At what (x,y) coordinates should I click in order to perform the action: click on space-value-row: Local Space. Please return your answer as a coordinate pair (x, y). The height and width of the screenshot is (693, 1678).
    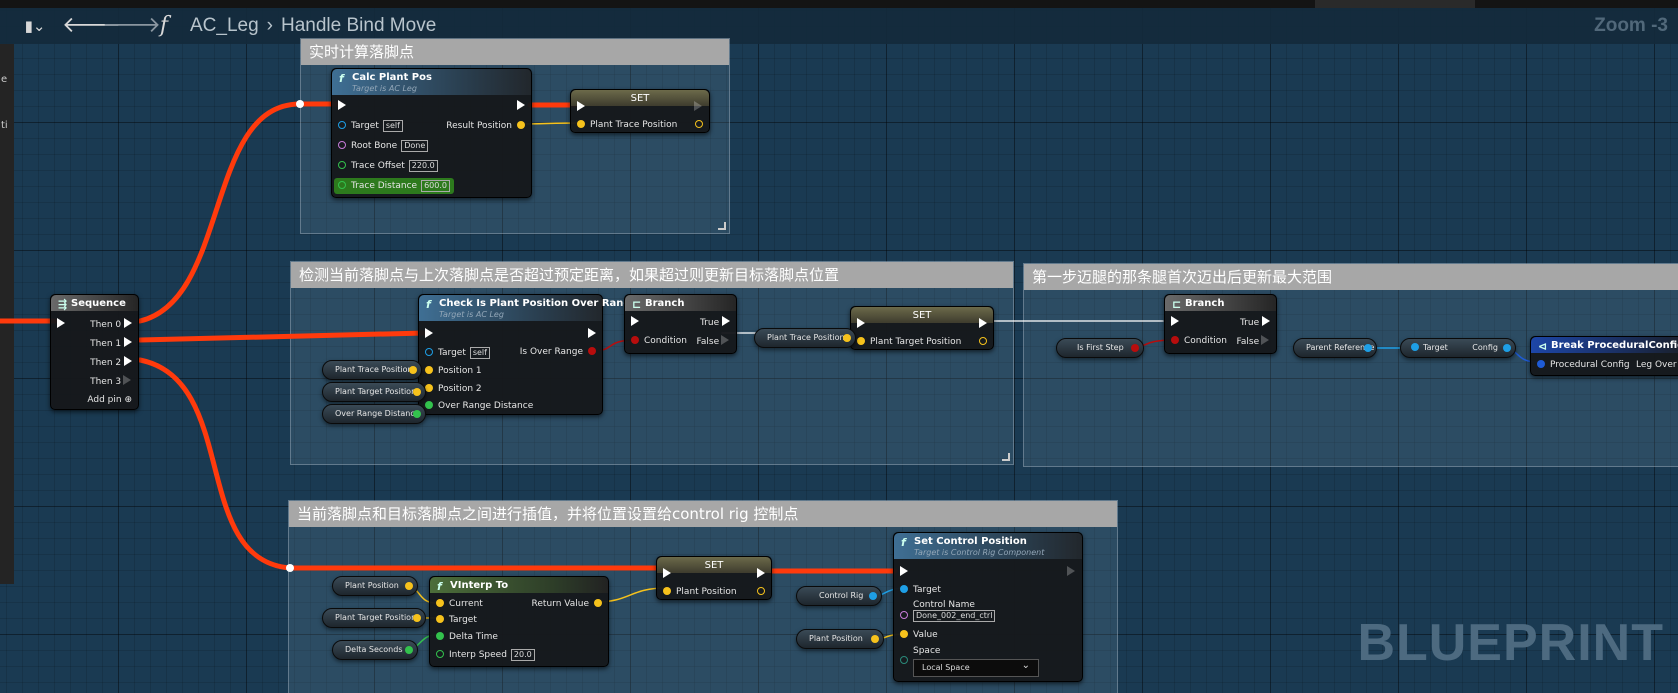
    Looking at the image, I should click on (969, 666).